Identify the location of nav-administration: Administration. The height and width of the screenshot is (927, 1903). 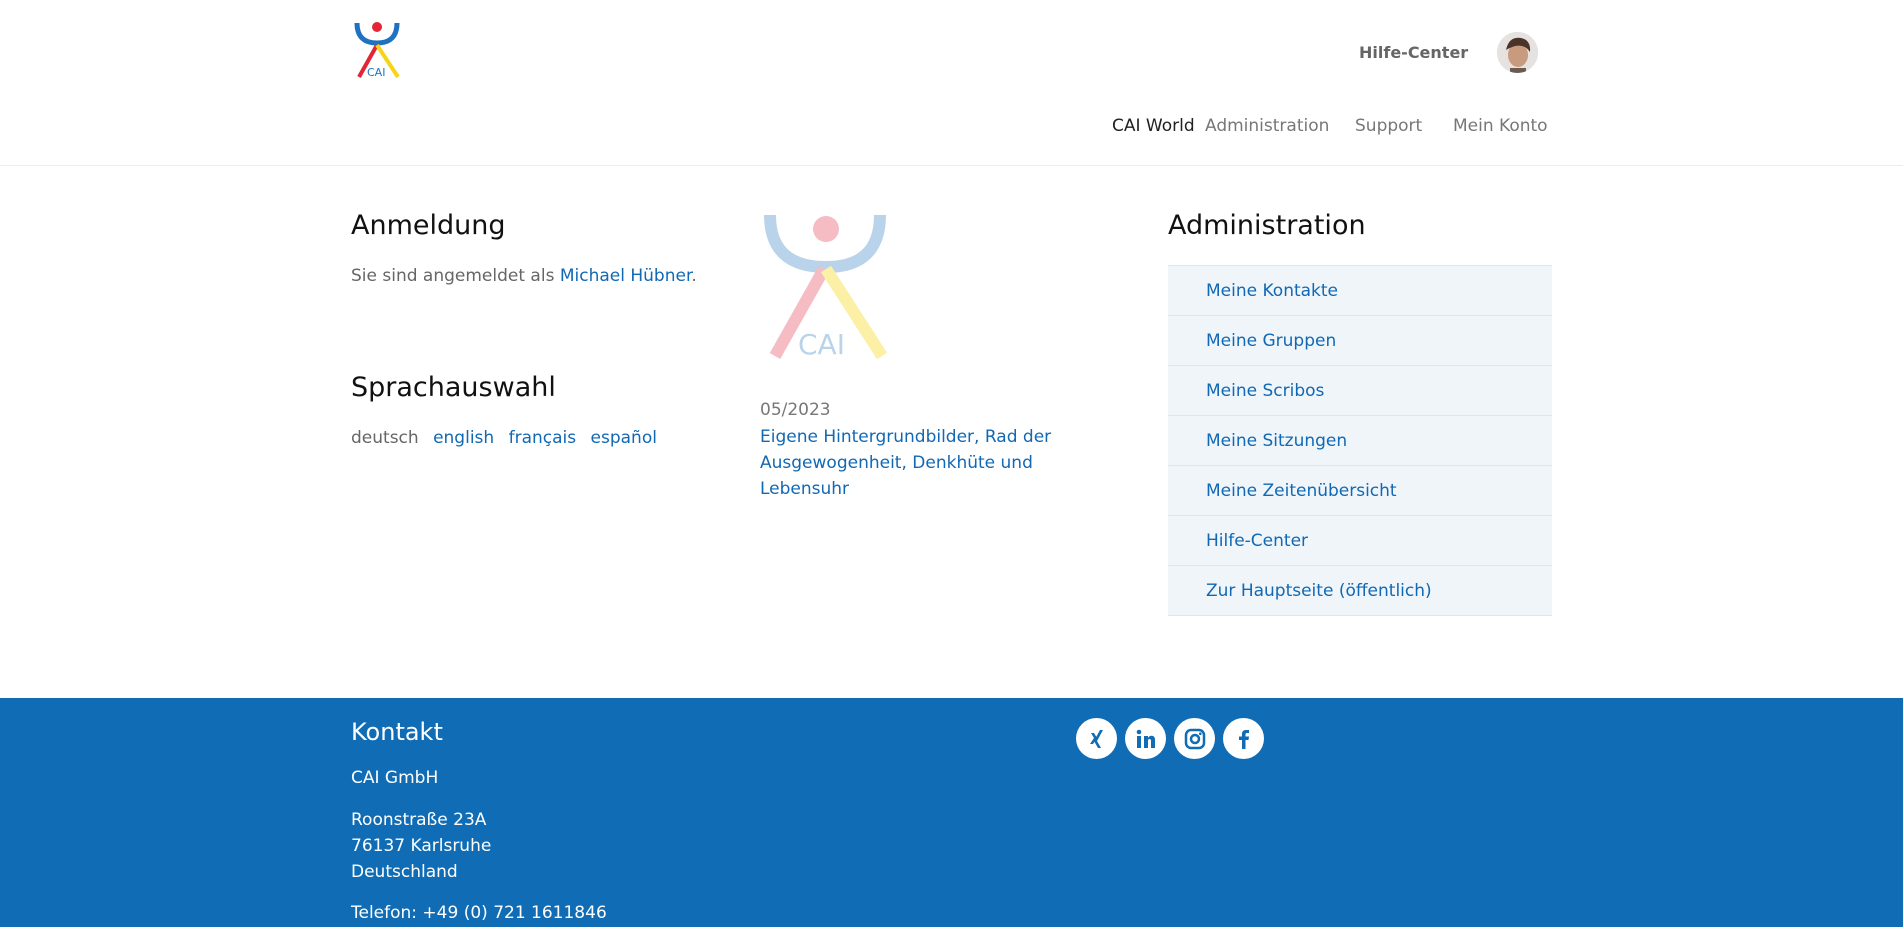
(1267, 126).